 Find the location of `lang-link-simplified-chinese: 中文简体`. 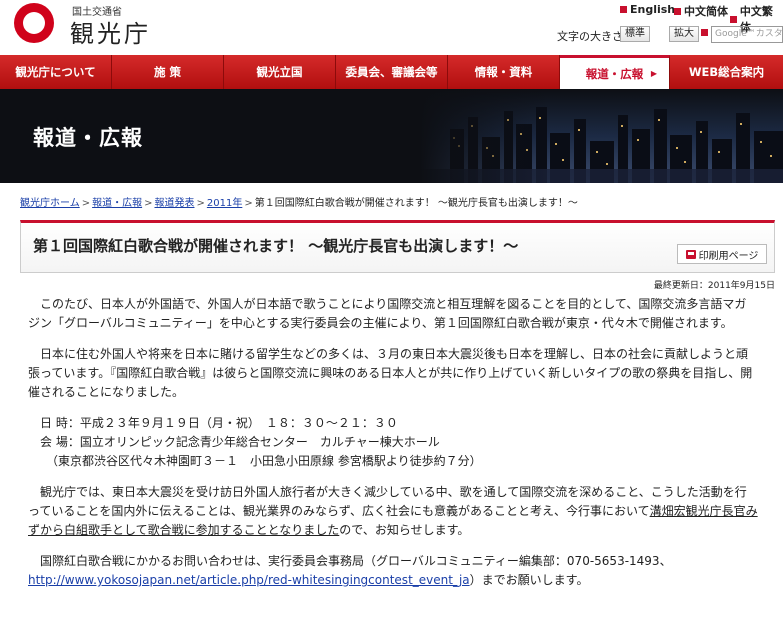

lang-link-simplified-chinese: 中文简体 is located at coordinates (701, 11).